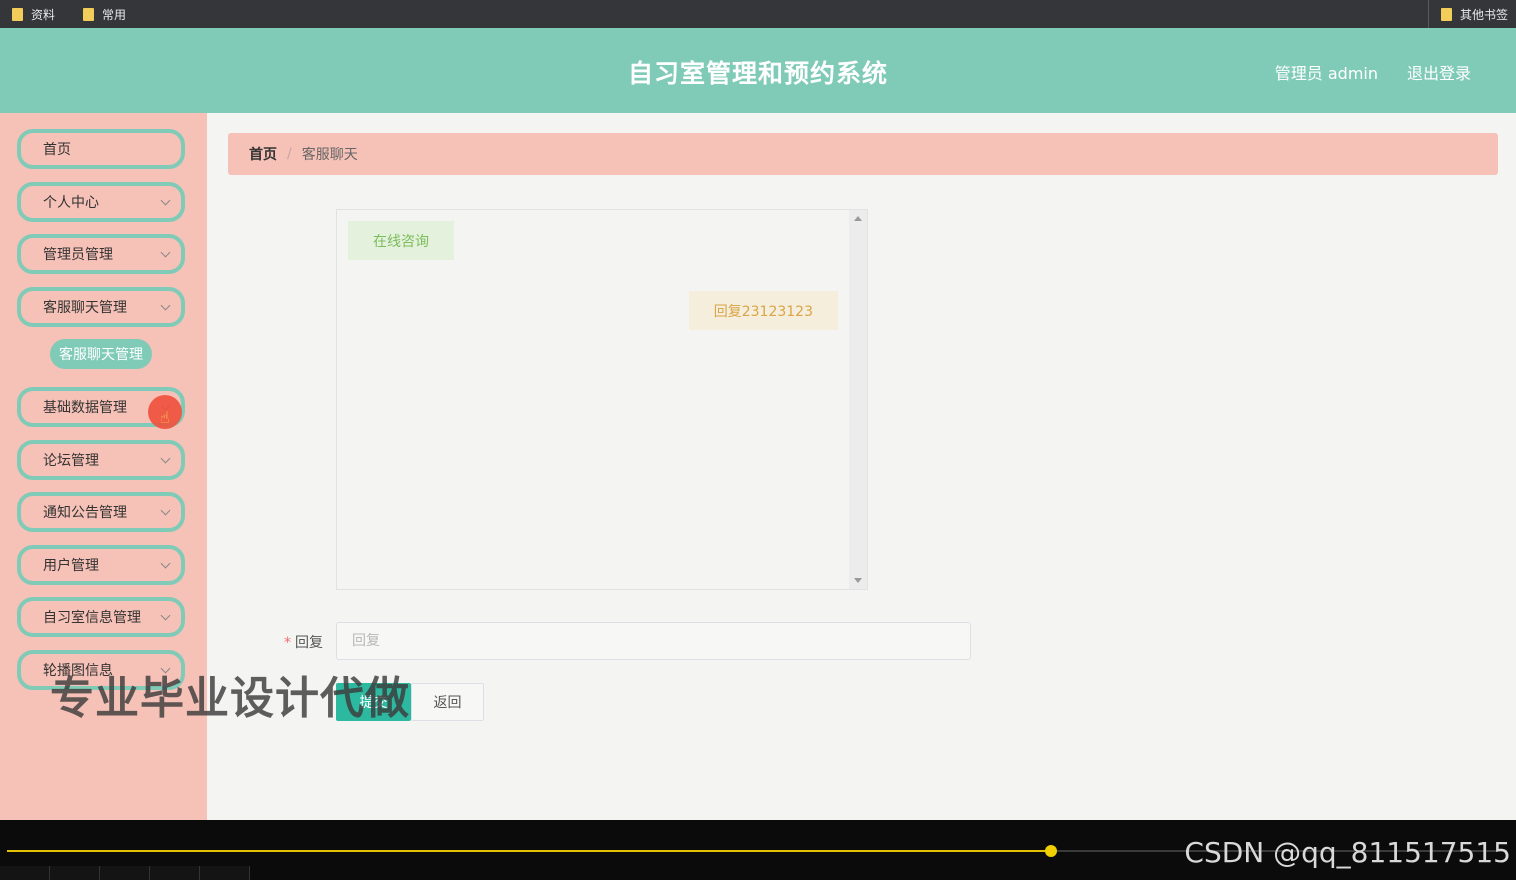 The image size is (1516, 880). Describe the element at coordinates (653, 641) in the screenshot. I see `reply-input` at that location.